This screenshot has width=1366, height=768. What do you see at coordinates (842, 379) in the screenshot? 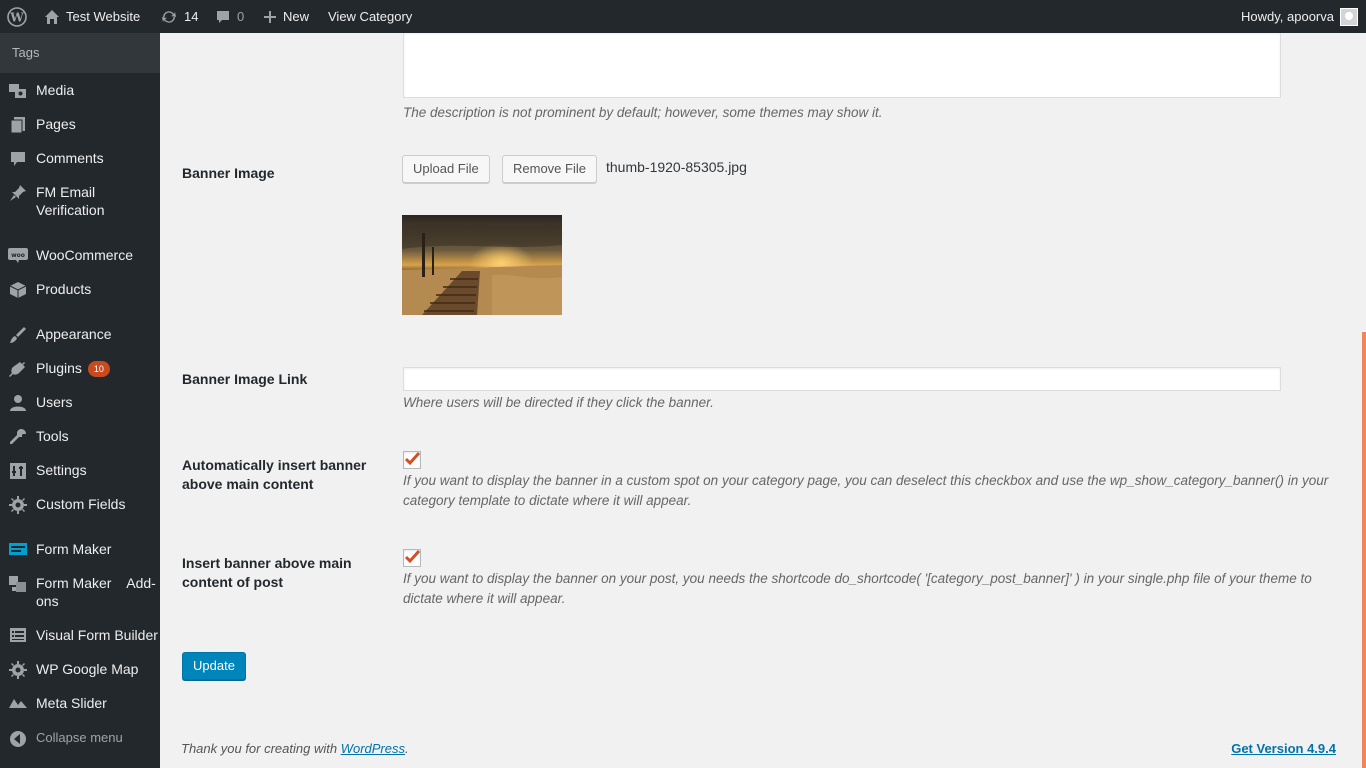
I see `banner-image-link-input` at bounding box center [842, 379].